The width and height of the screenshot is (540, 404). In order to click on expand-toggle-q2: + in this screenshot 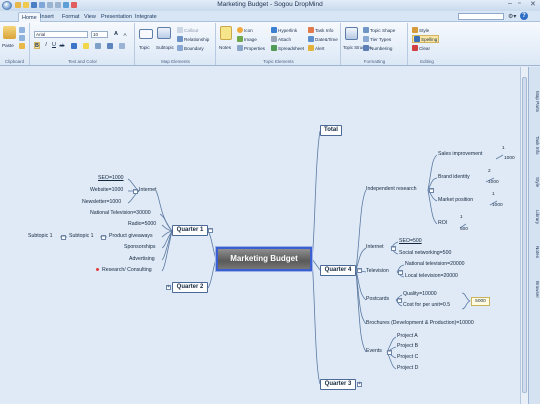, I will do `click(168, 287)`.